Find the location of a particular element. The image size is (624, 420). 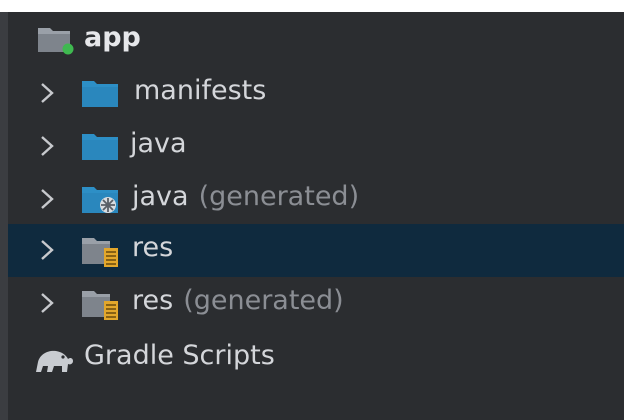

tree-row-app: app is located at coordinates (316, 40).